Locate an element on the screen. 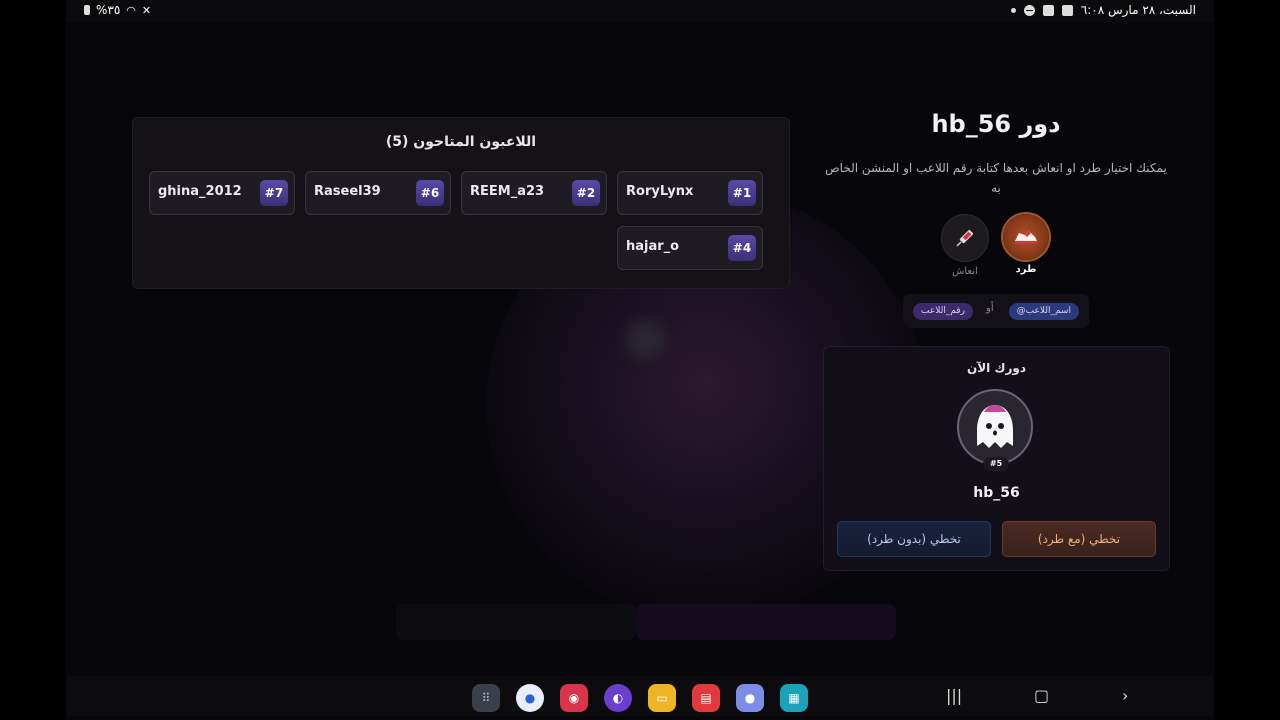 This screenshot has width=1280, height=720. revive-action: انعاش is located at coordinates (965, 245).